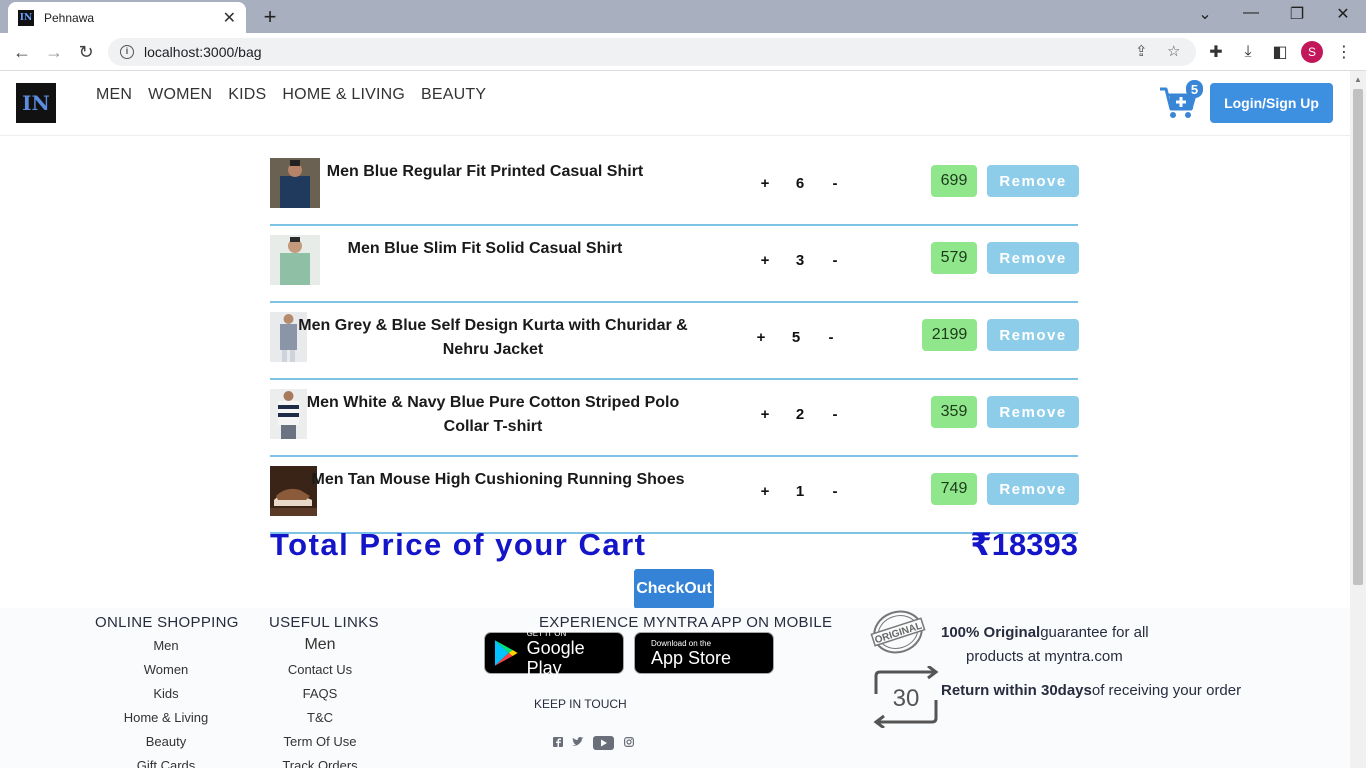 This screenshot has height=768, width=1366. I want to click on nav-men: MEN, so click(114, 95).